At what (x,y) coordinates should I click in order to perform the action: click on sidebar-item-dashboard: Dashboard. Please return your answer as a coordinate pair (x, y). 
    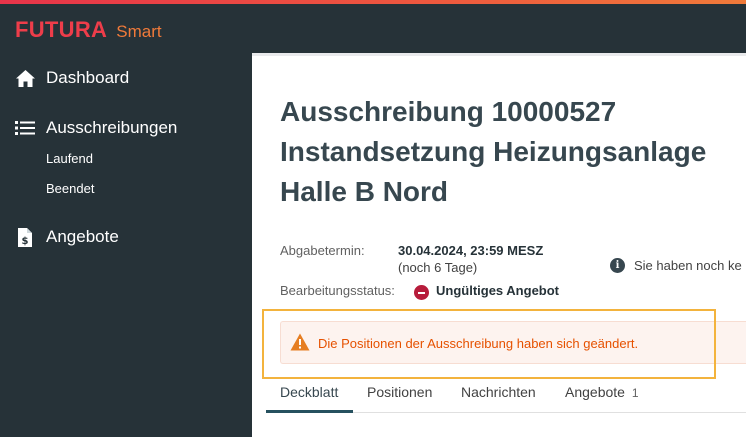
    Looking at the image, I should click on (71, 78).